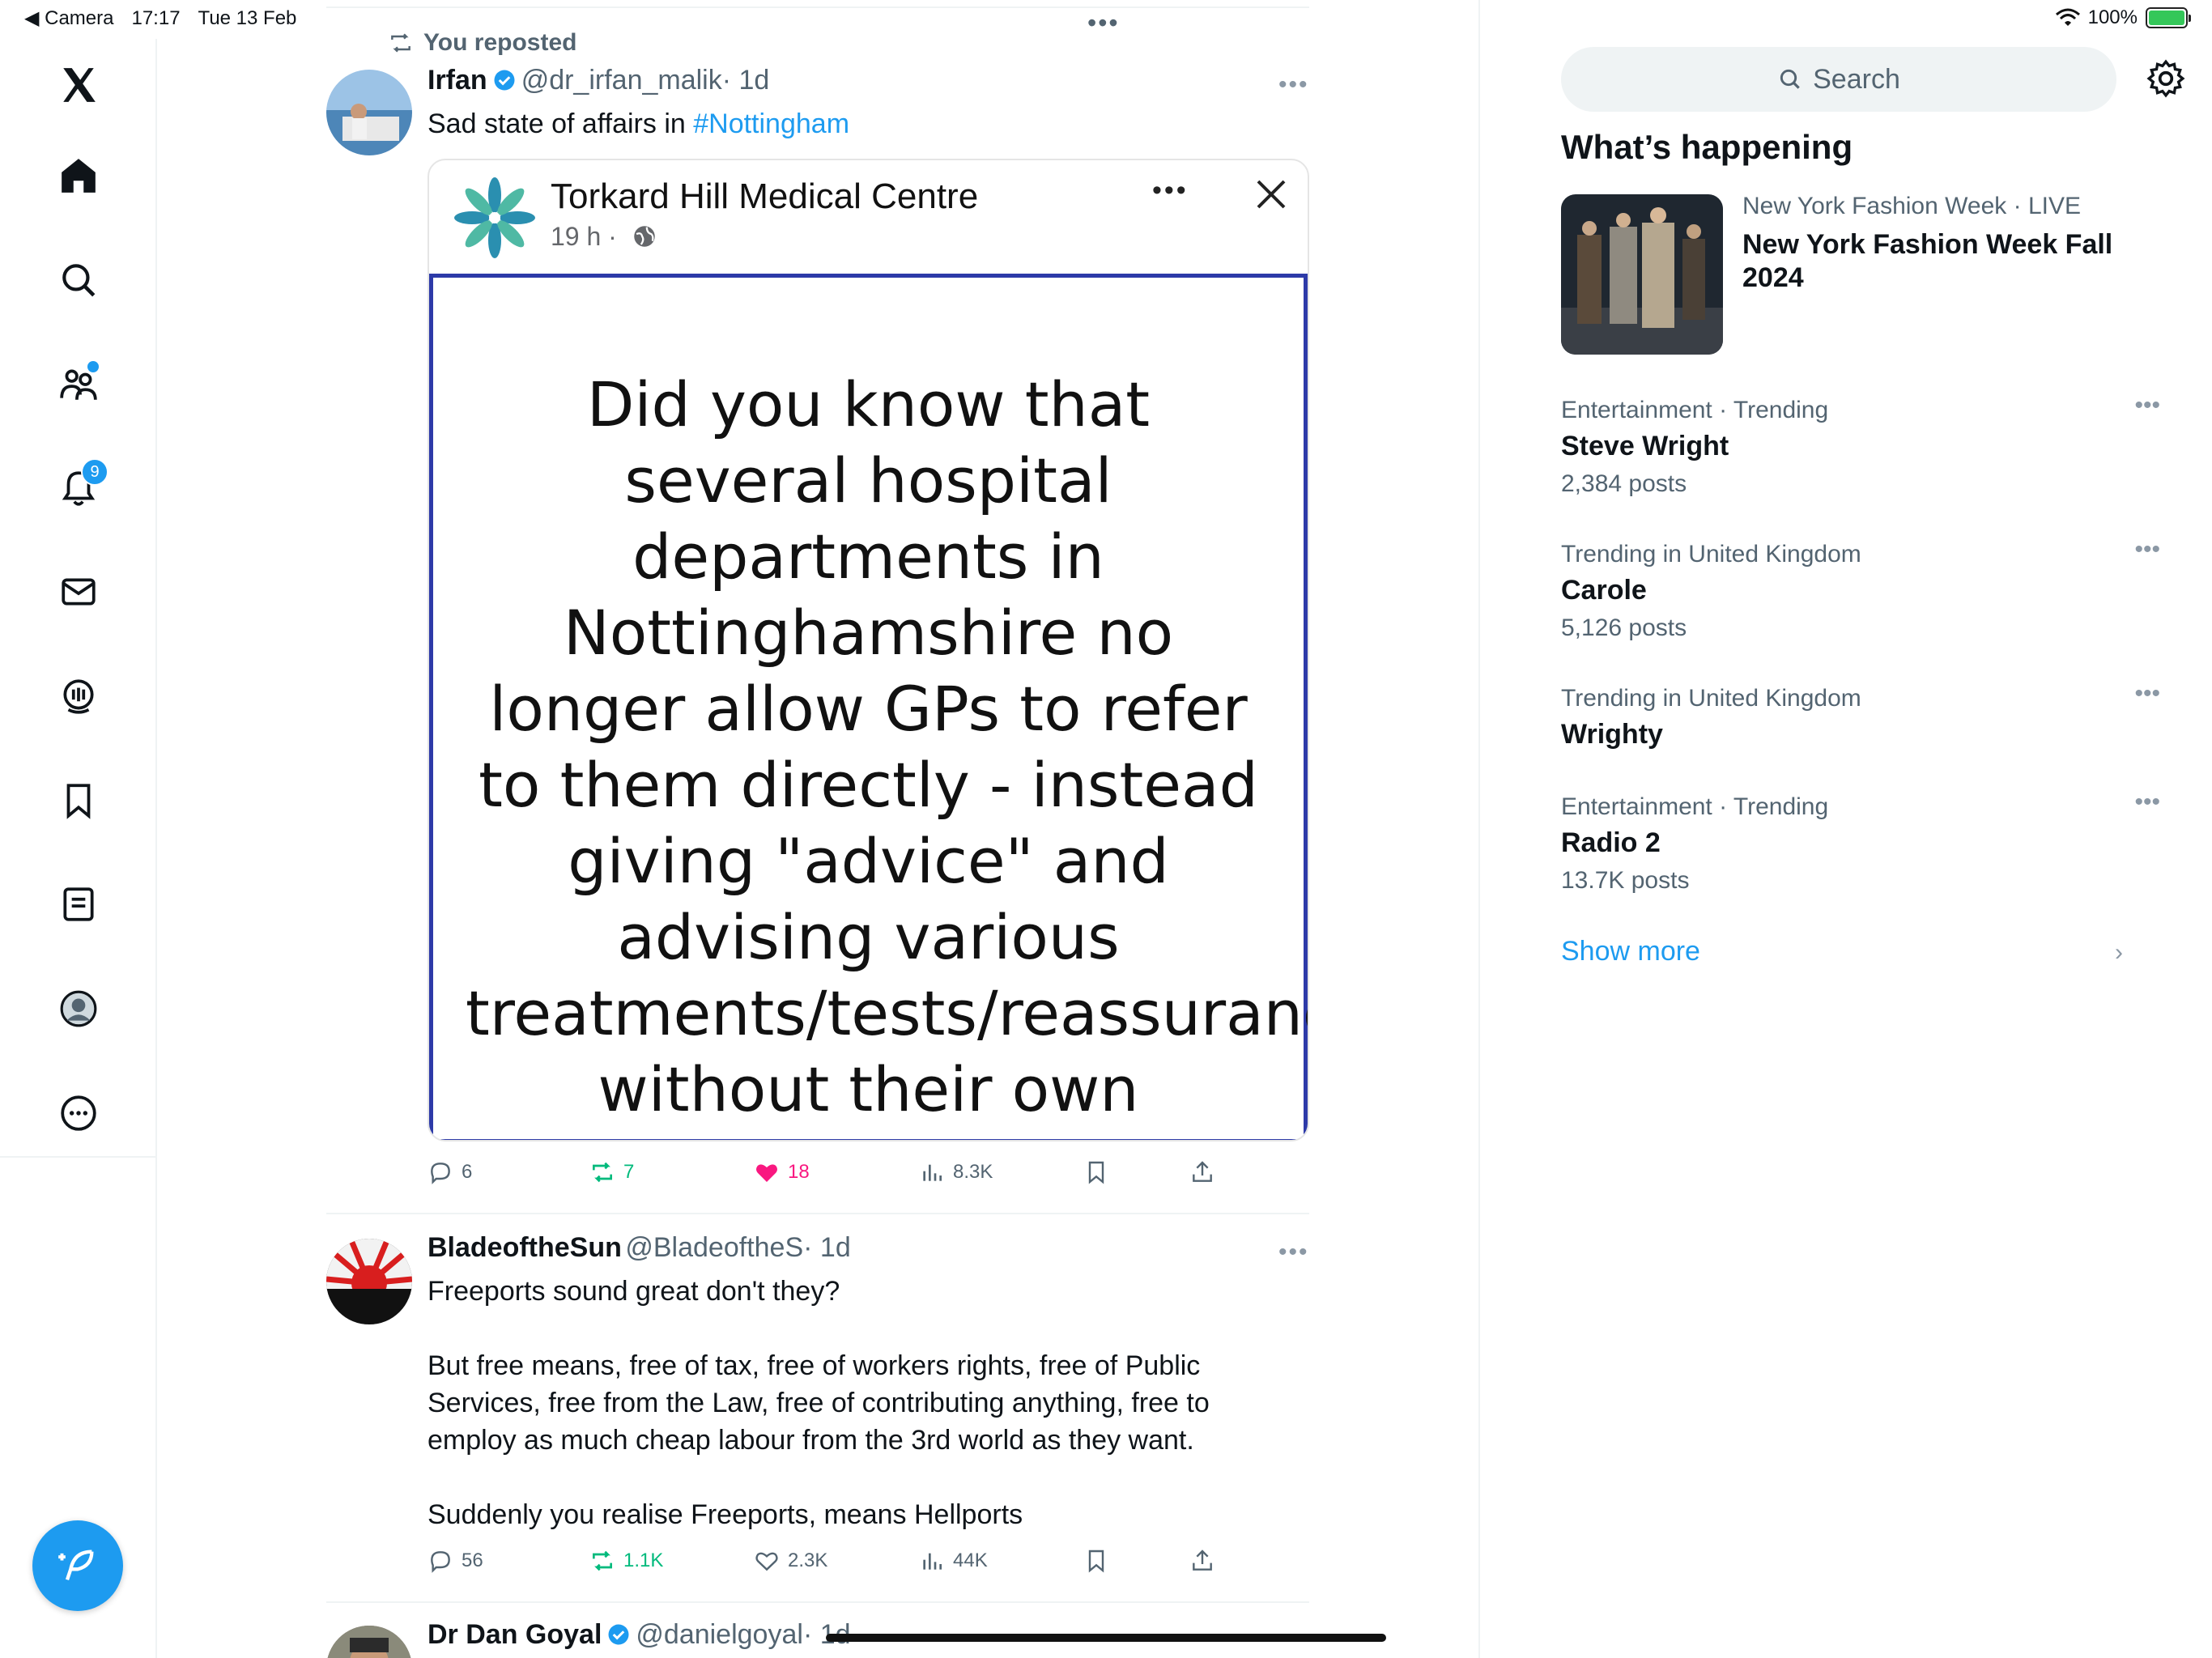  I want to click on compose-post-button, so click(77, 1565).